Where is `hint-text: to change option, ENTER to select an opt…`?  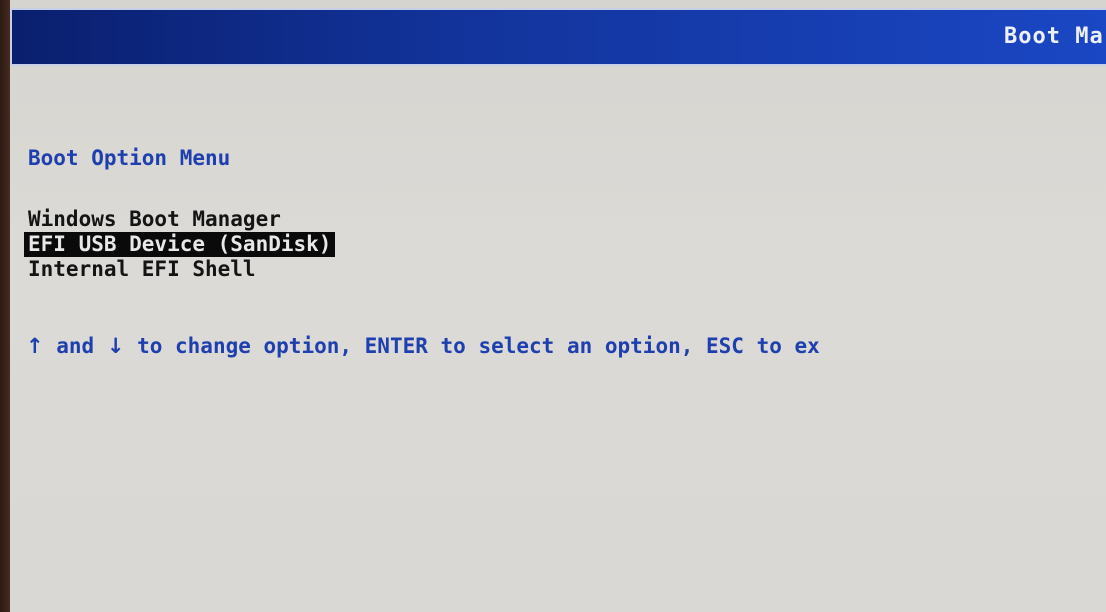 hint-text: to change option, ENTER to select an opt… is located at coordinates (472, 346).